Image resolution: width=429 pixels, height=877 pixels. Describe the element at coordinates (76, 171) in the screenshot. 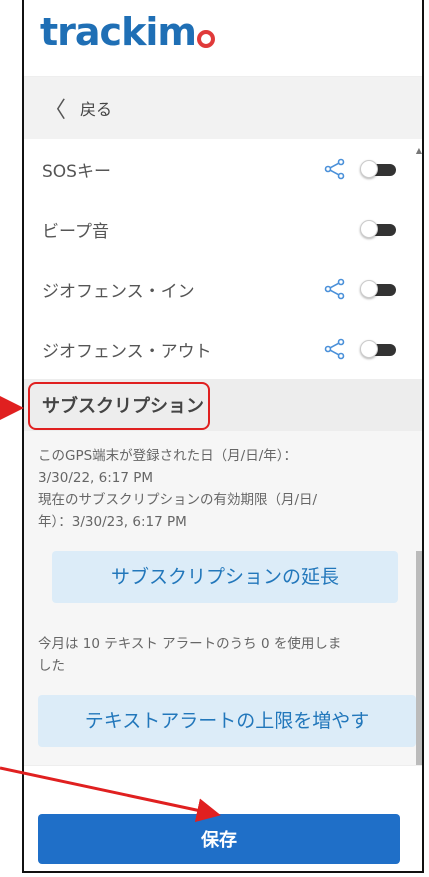

I see `setting-label: SOSキー` at that location.